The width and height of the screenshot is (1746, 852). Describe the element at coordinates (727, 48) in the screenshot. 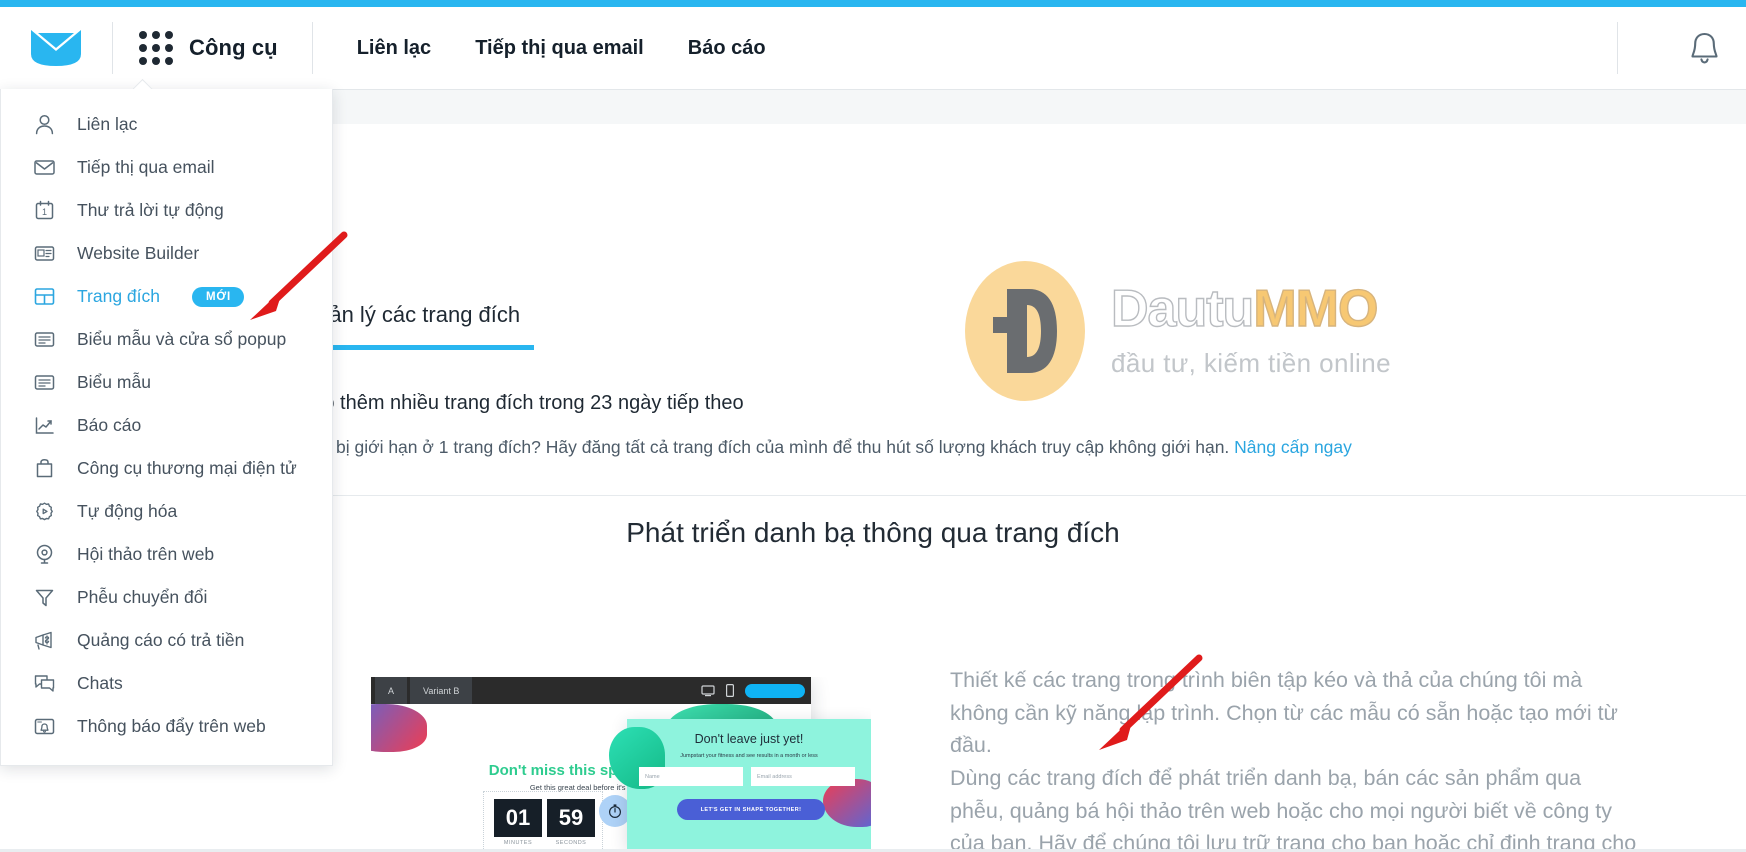

I see `nav-link-reports: Báo cáo` at that location.